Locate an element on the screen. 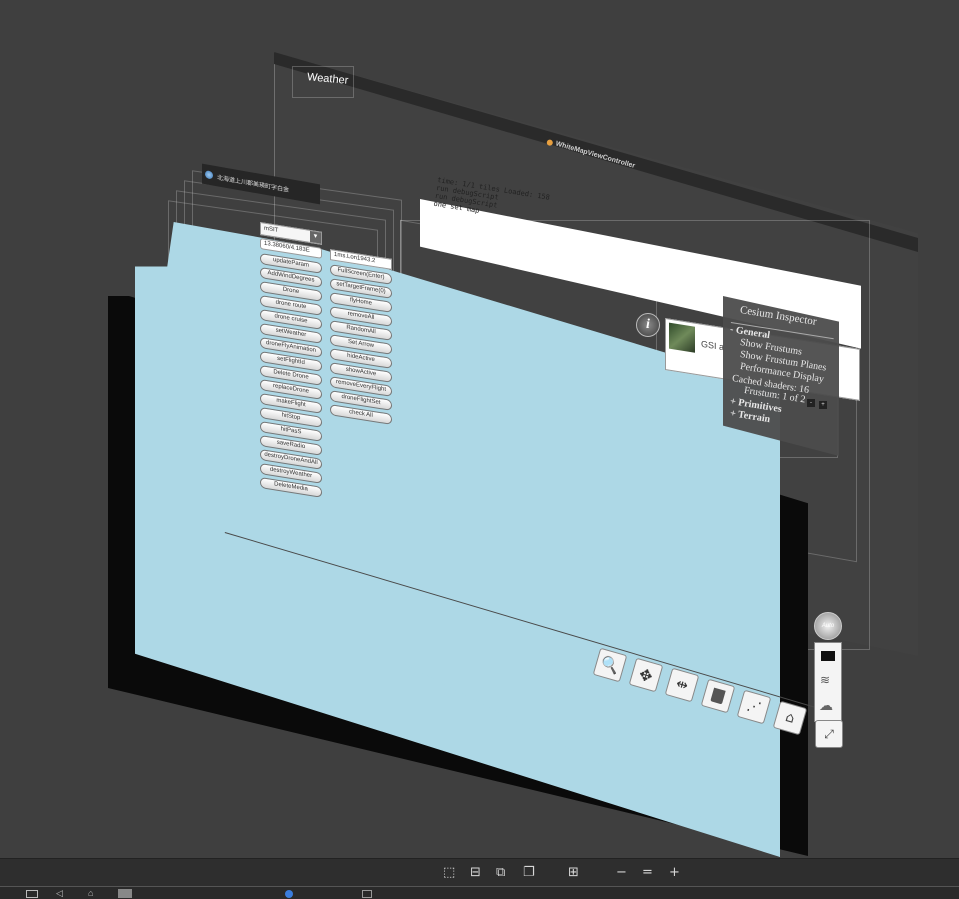 The height and width of the screenshot is (899, 959). expand-icon: ⤢ is located at coordinates (829, 734).